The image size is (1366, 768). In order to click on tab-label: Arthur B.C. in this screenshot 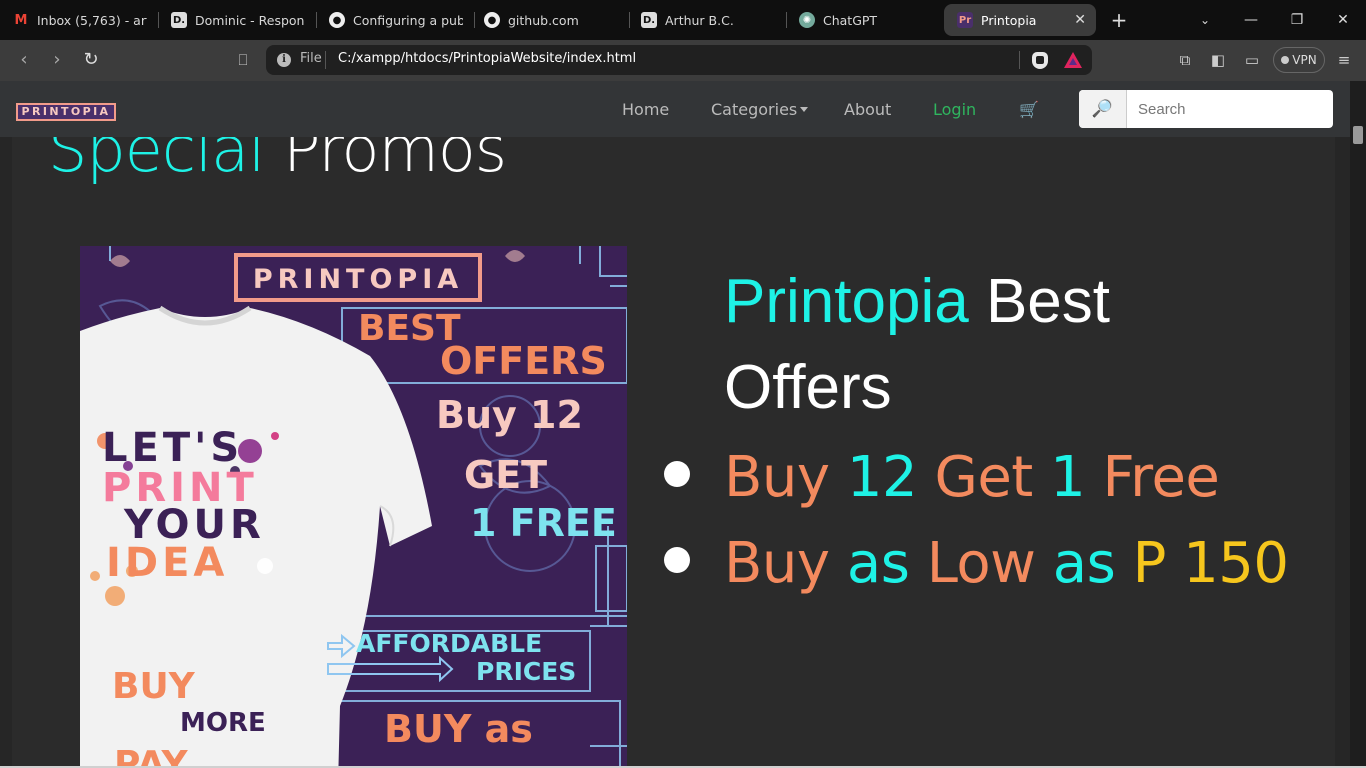, I will do `click(699, 20)`.